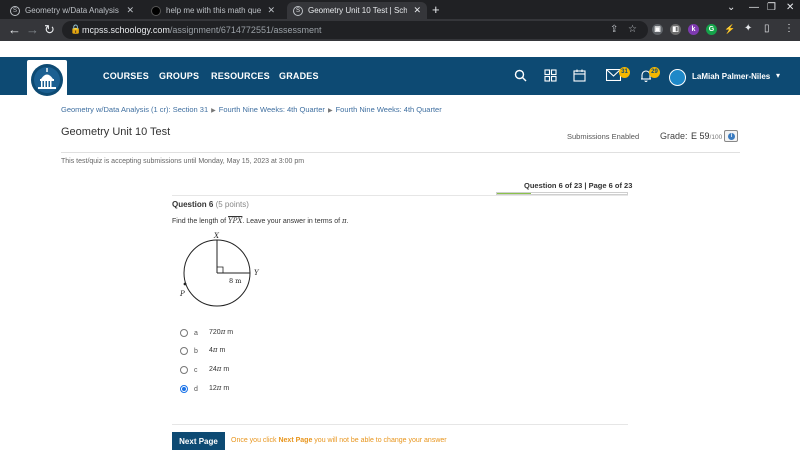 The image size is (800, 450). I want to click on nav-grades: GRADES, so click(299, 76).